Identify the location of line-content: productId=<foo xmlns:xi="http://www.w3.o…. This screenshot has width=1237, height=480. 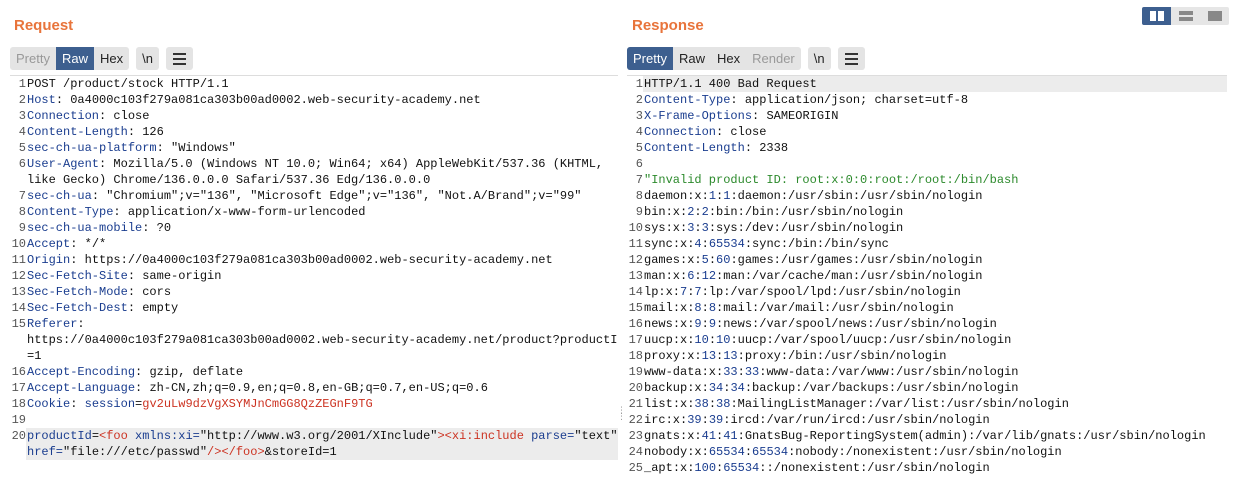
(322, 436).